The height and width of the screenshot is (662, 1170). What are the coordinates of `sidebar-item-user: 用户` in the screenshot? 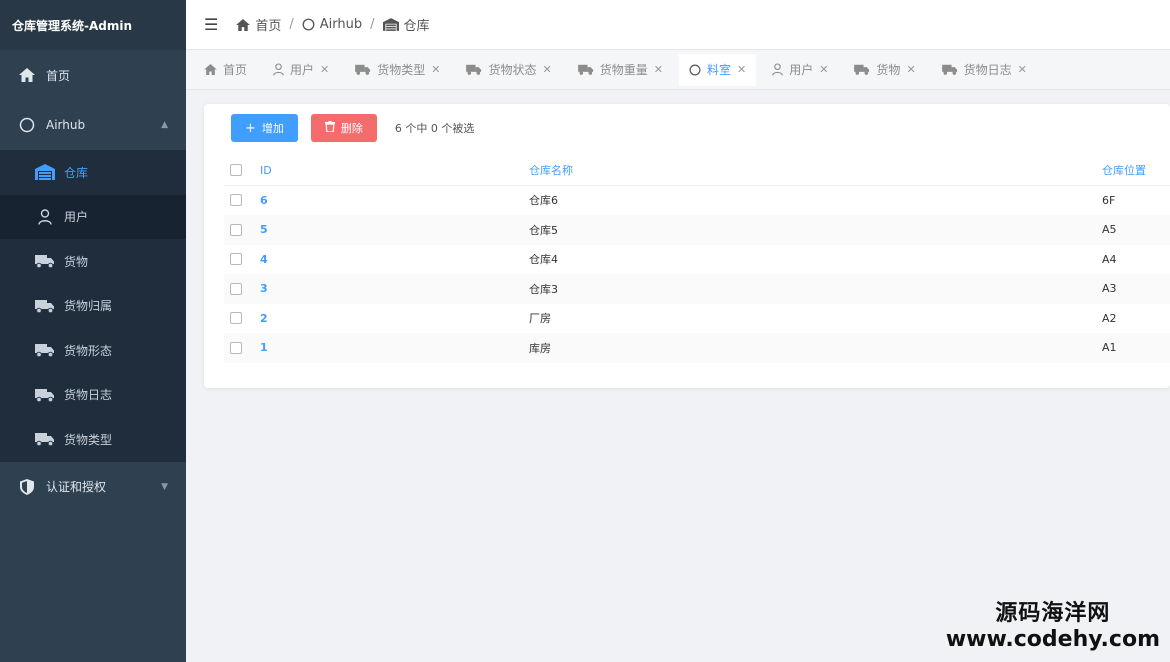 It's located at (93, 216).